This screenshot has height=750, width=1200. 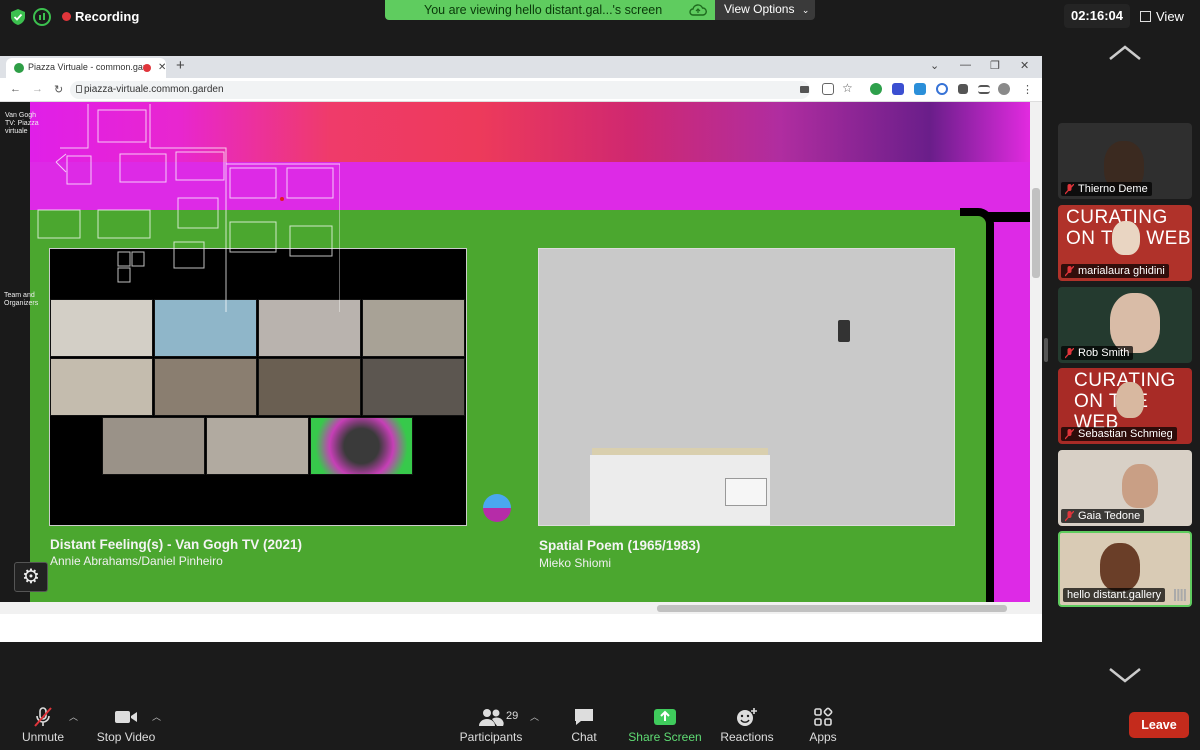 What do you see at coordinates (1125, 325) in the screenshot?
I see `participant-tile: Rob Smith` at bounding box center [1125, 325].